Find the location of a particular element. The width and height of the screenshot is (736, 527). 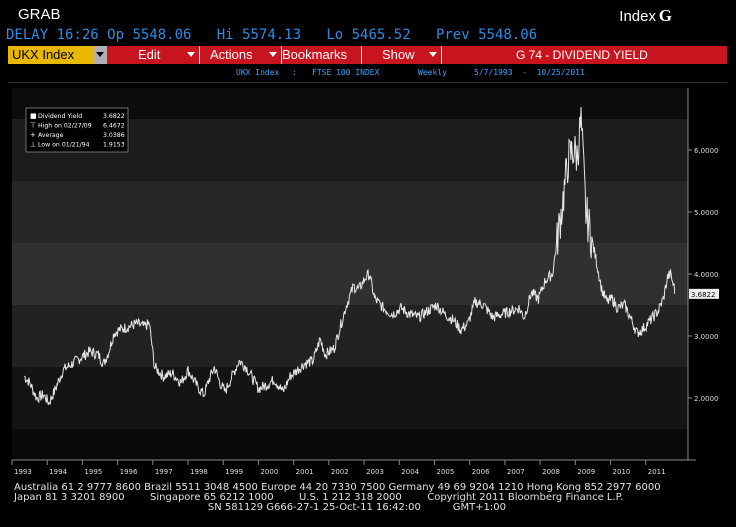

legend-item-label: Low on 01/21/94 is located at coordinates (64, 145).